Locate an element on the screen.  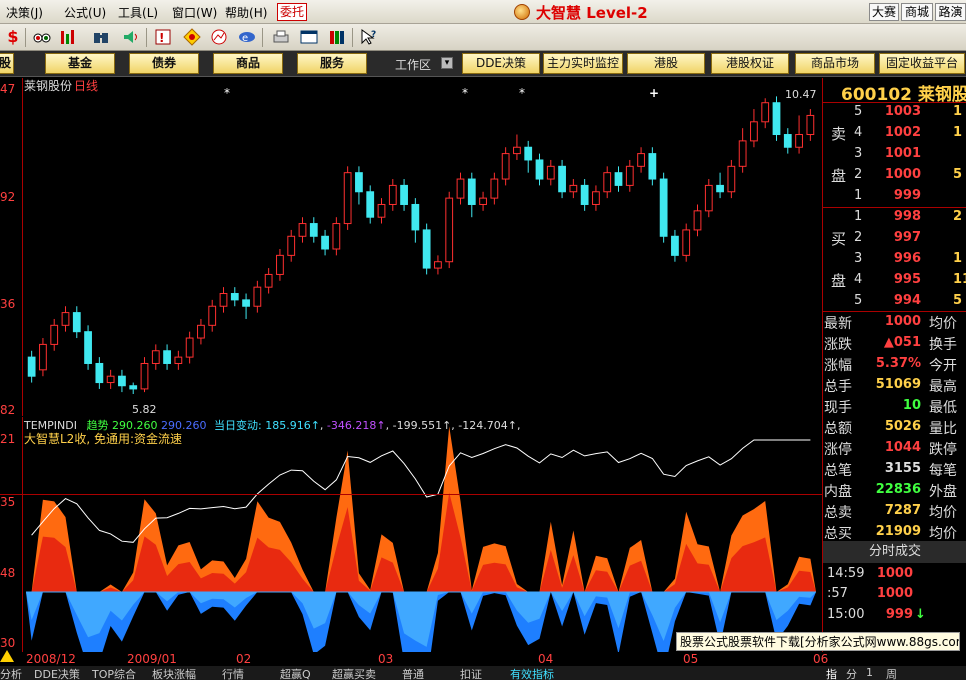
panel-tab: 分 is located at coordinates (851, 673).